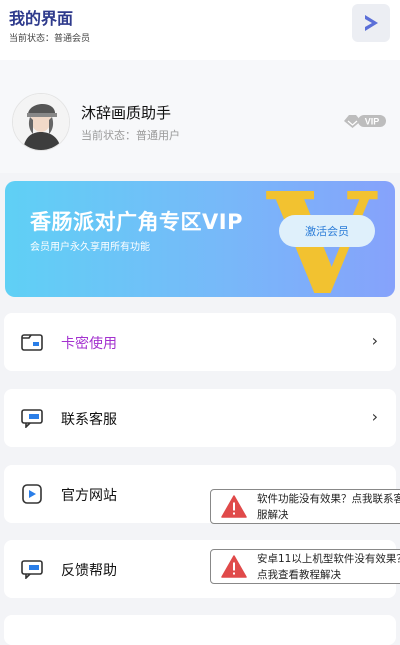  Describe the element at coordinates (89, 571) in the screenshot. I see `menu-item-label: 反馈帮助` at that location.